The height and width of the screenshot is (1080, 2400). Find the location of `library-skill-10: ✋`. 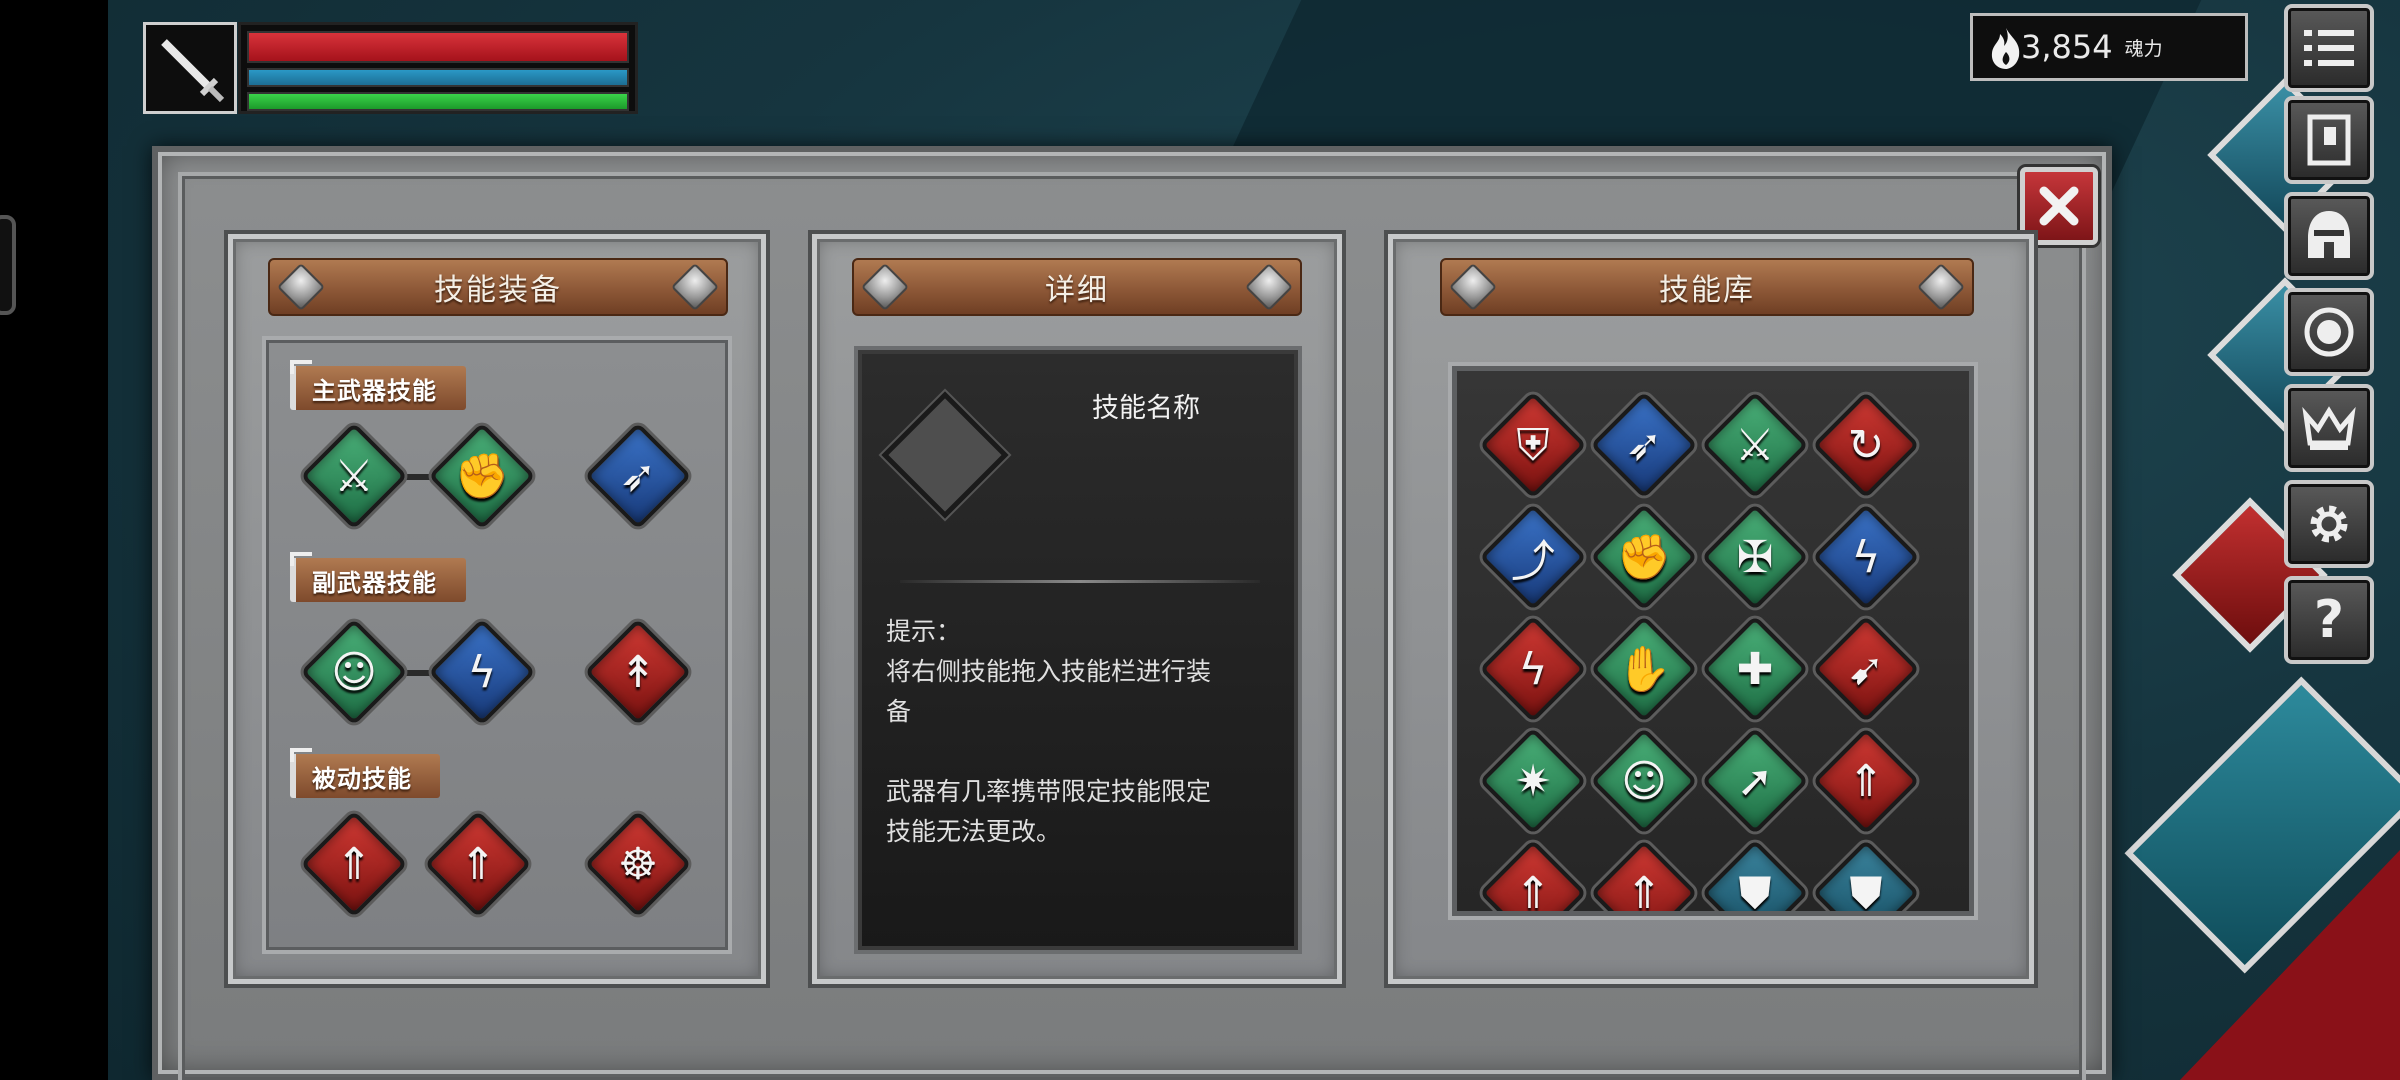

library-skill-10: ✋ is located at coordinates (1644, 669).